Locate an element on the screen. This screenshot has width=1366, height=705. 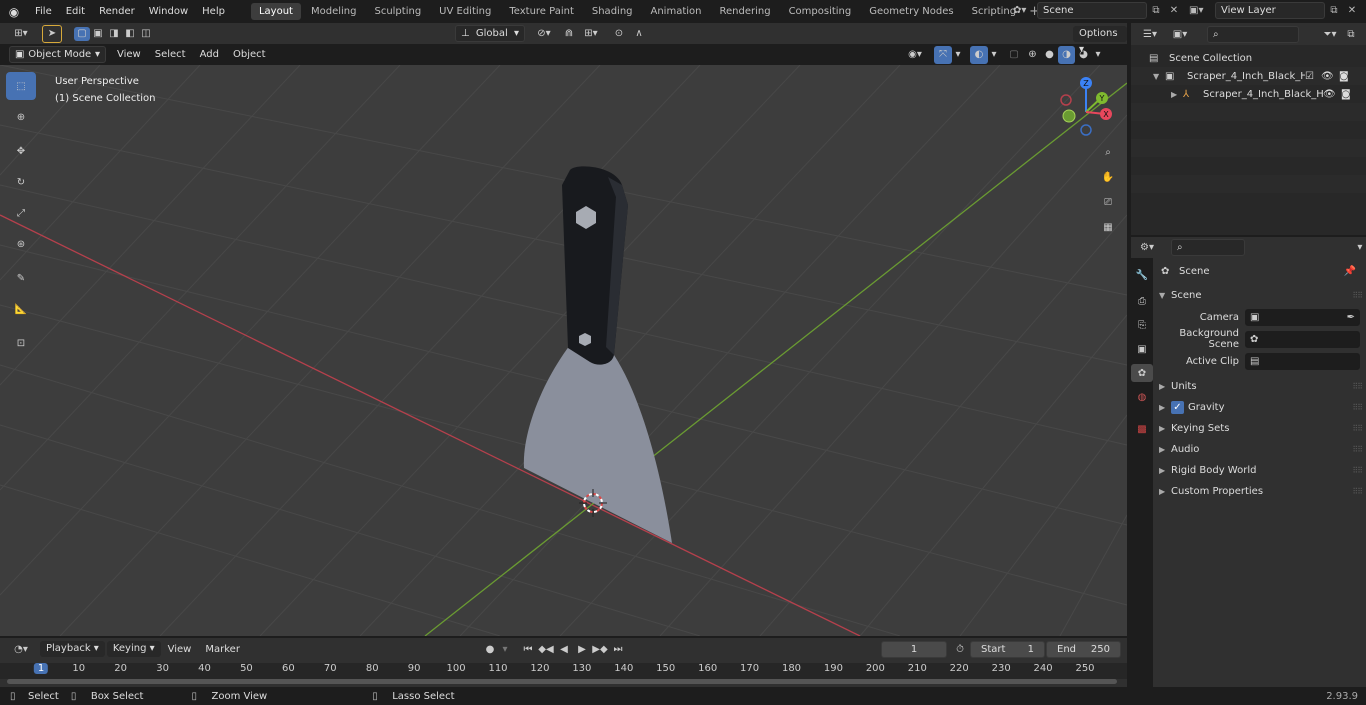
camera-field: ▣ ✒ is located at coordinates (1302, 317).